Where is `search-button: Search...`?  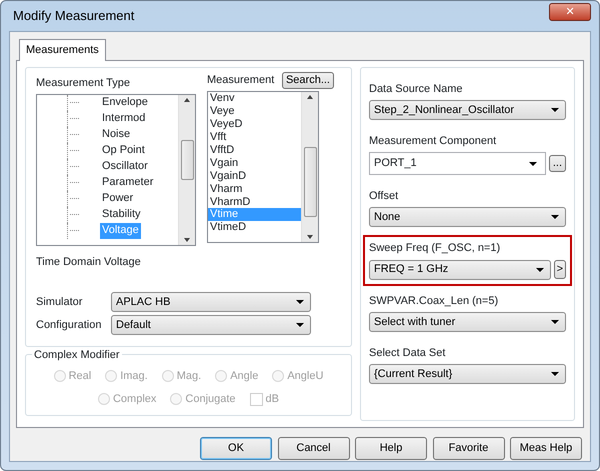 search-button: Search... is located at coordinates (308, 80).